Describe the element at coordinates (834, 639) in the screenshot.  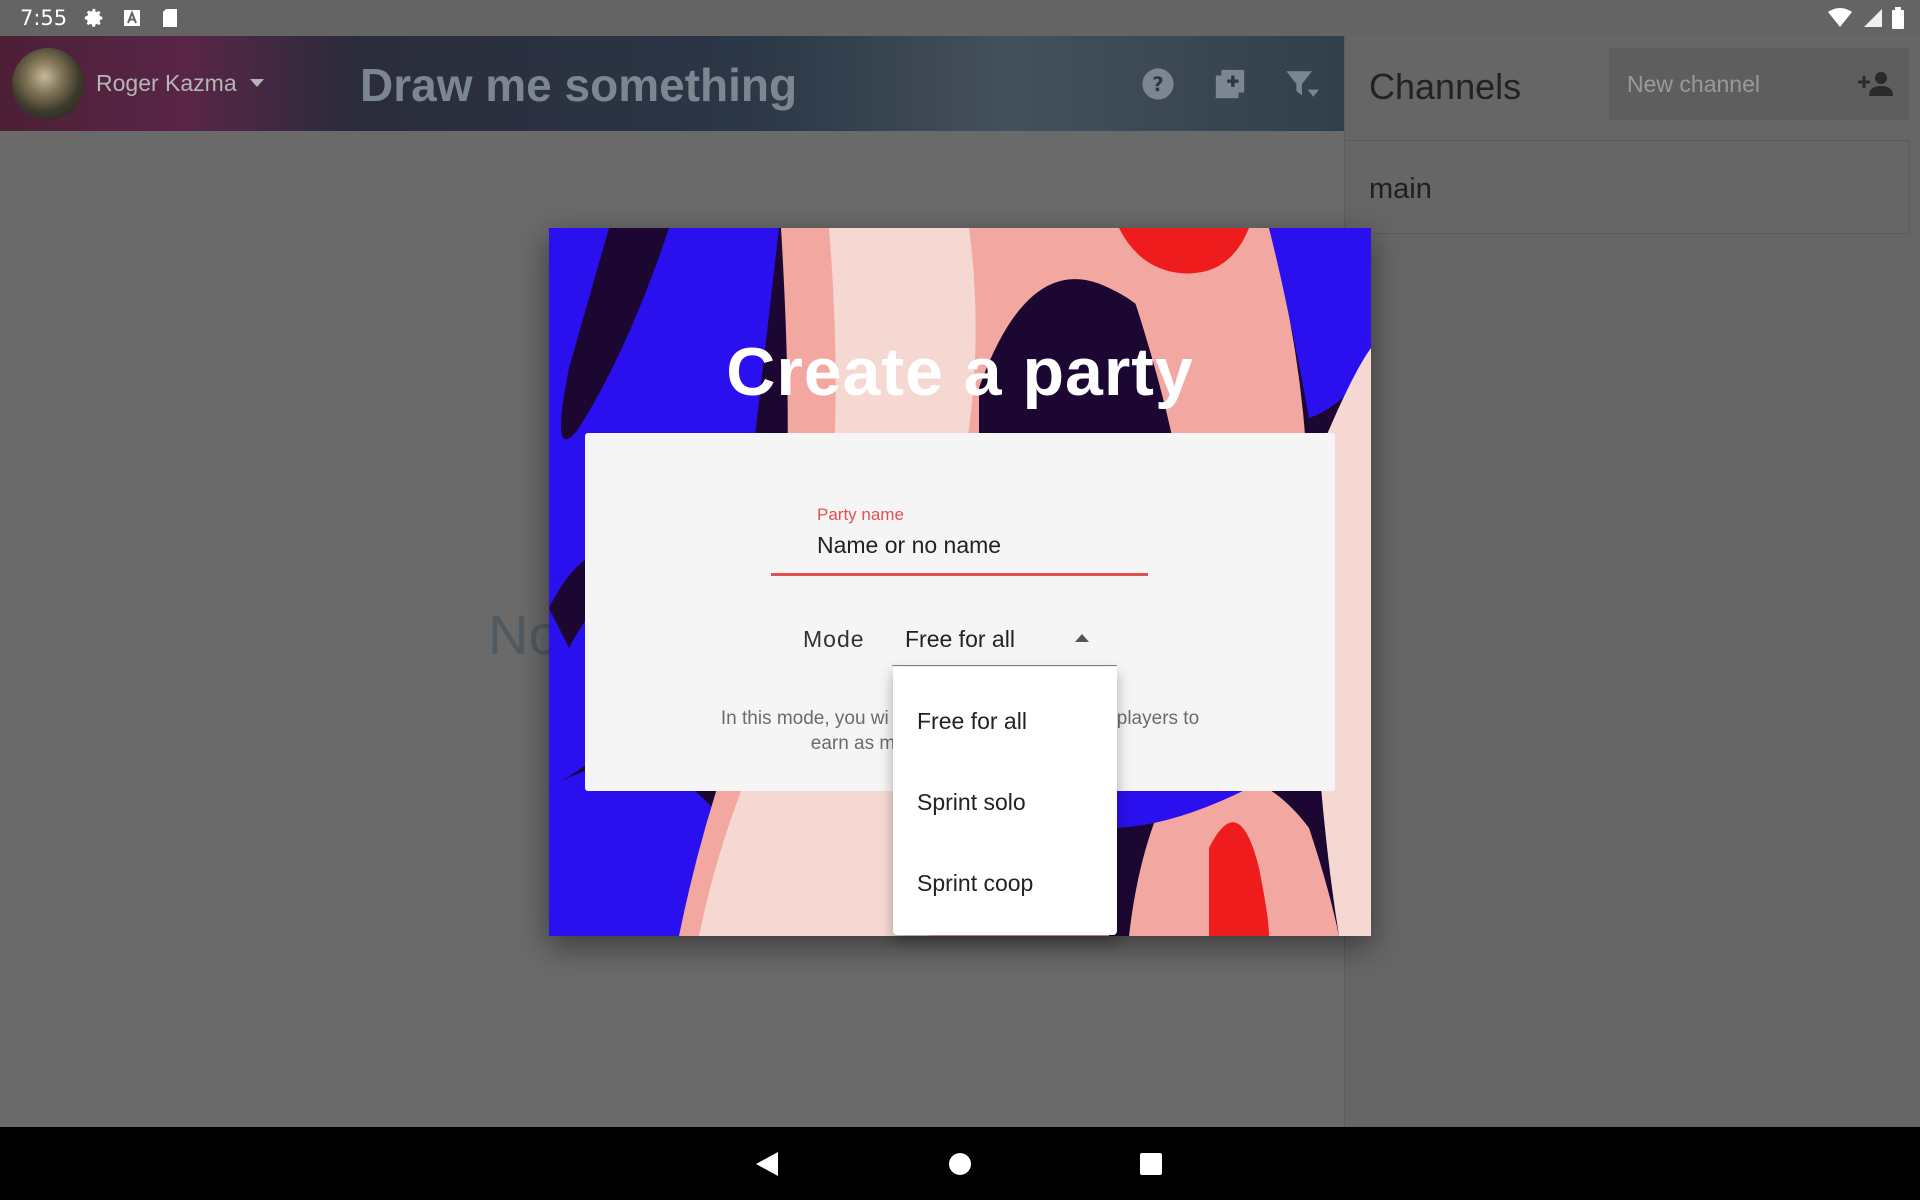
I see `mode-label: Mode` at that location.